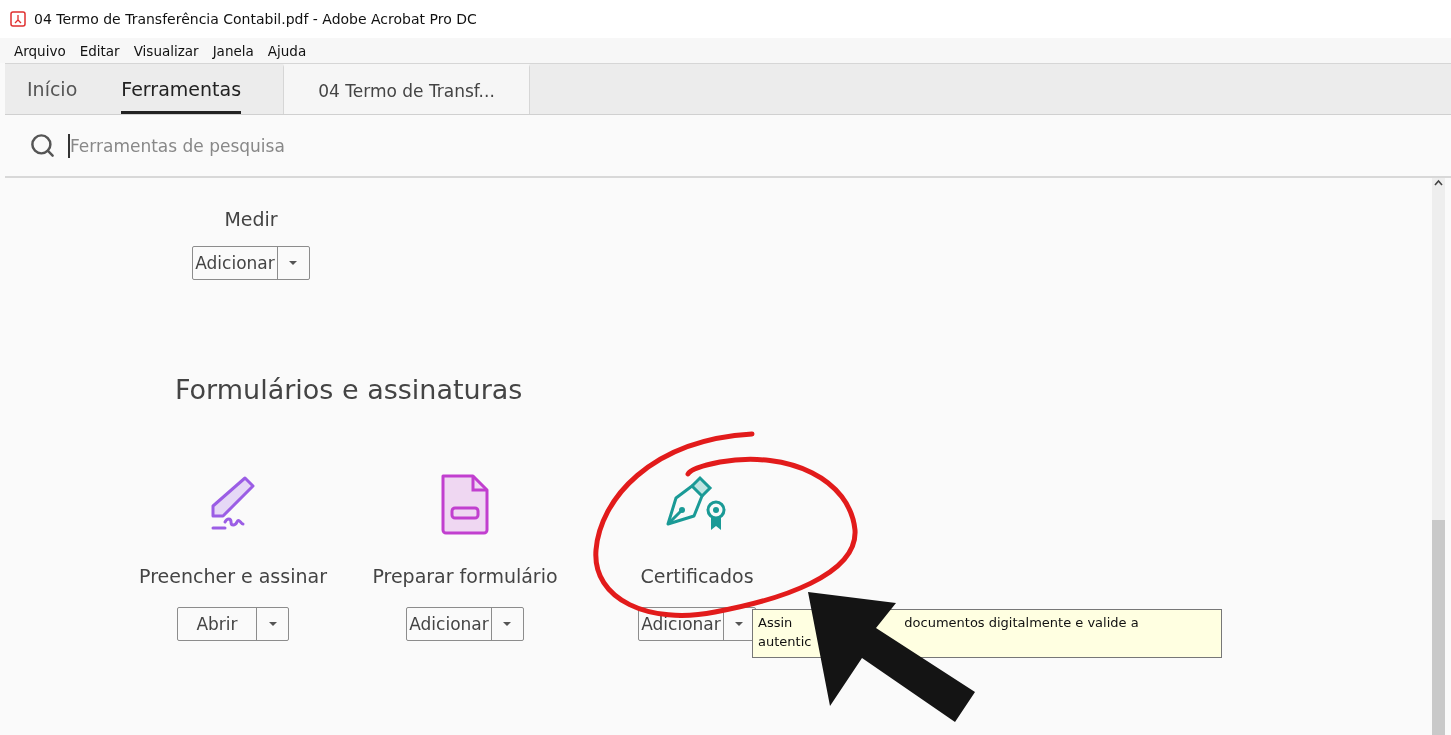 The height and width of the screenshot is (735, 1451). I want to click on search-field: Ferramentas de pesquisa, so click(310, 145).